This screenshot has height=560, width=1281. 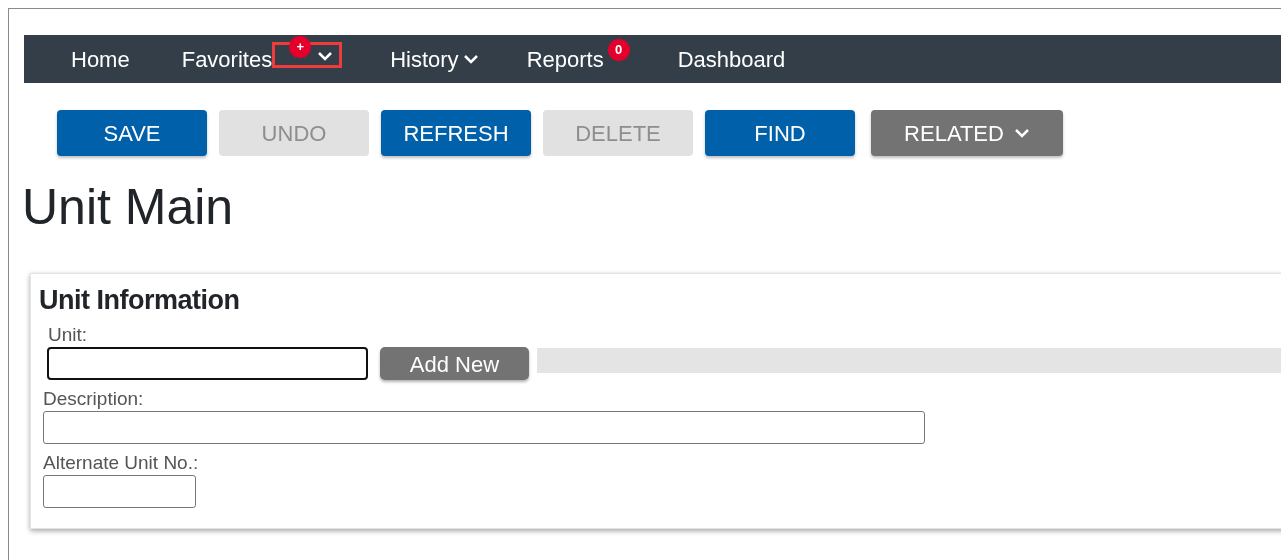 I want to click on nav-link: Reports, so click(x=565, y=59).